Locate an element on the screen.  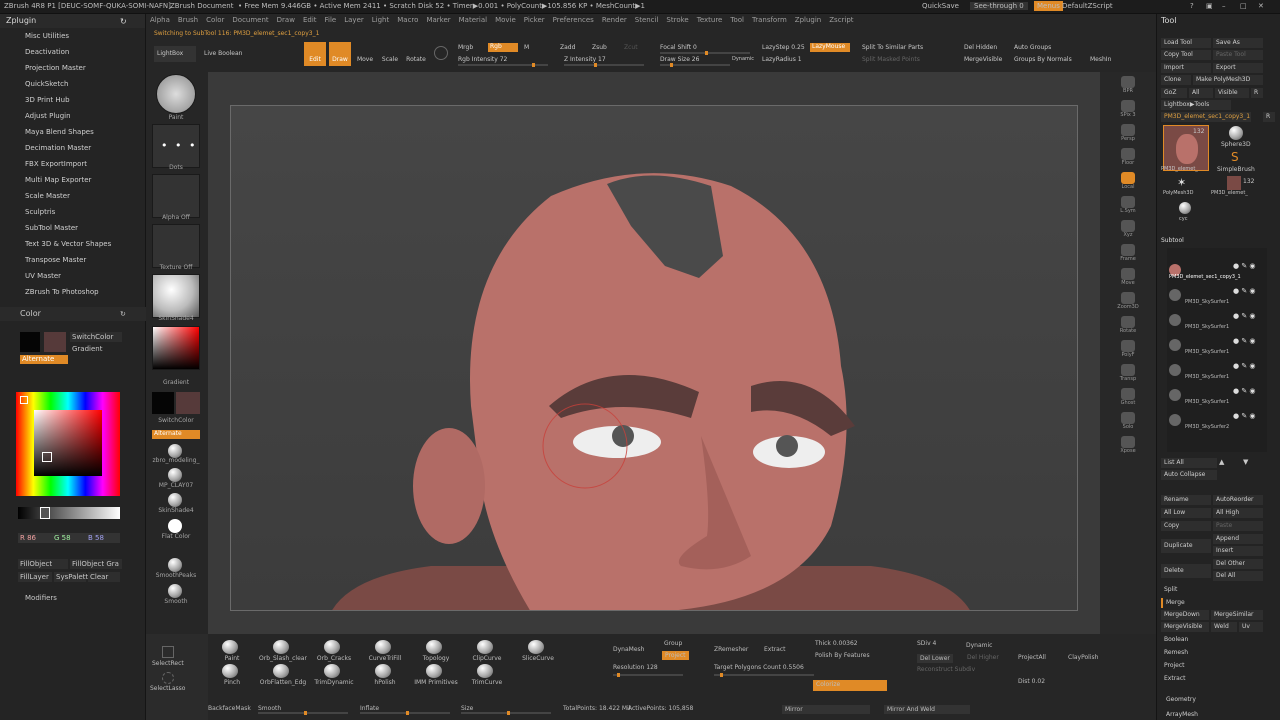
weld-button: Weld is located at coordinates (1224, 627).